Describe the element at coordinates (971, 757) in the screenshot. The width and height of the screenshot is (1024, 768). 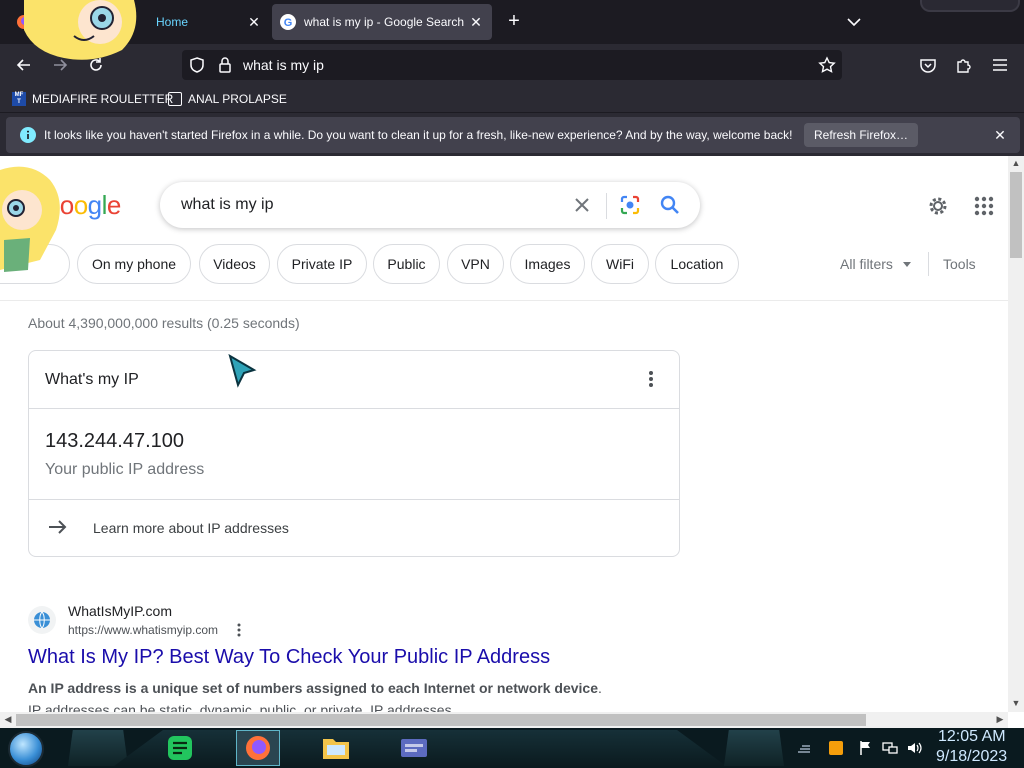
I see `clock-date: 9/18/2023` at that location.